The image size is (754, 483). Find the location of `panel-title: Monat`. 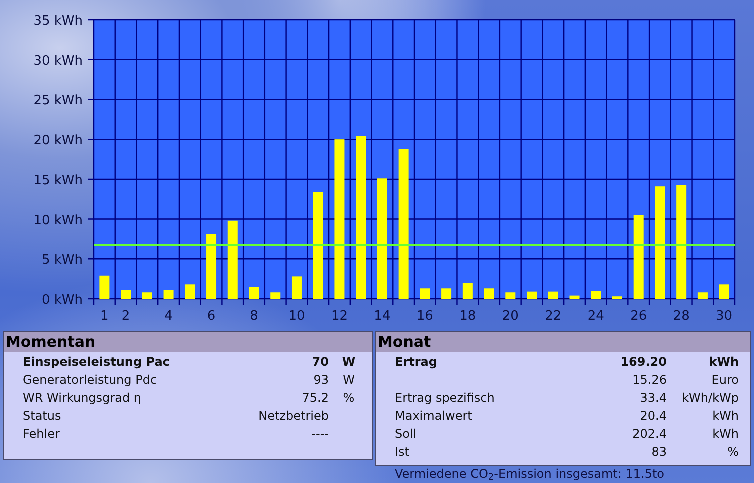

panel-title: Monat is located at coordinates (563, 342).